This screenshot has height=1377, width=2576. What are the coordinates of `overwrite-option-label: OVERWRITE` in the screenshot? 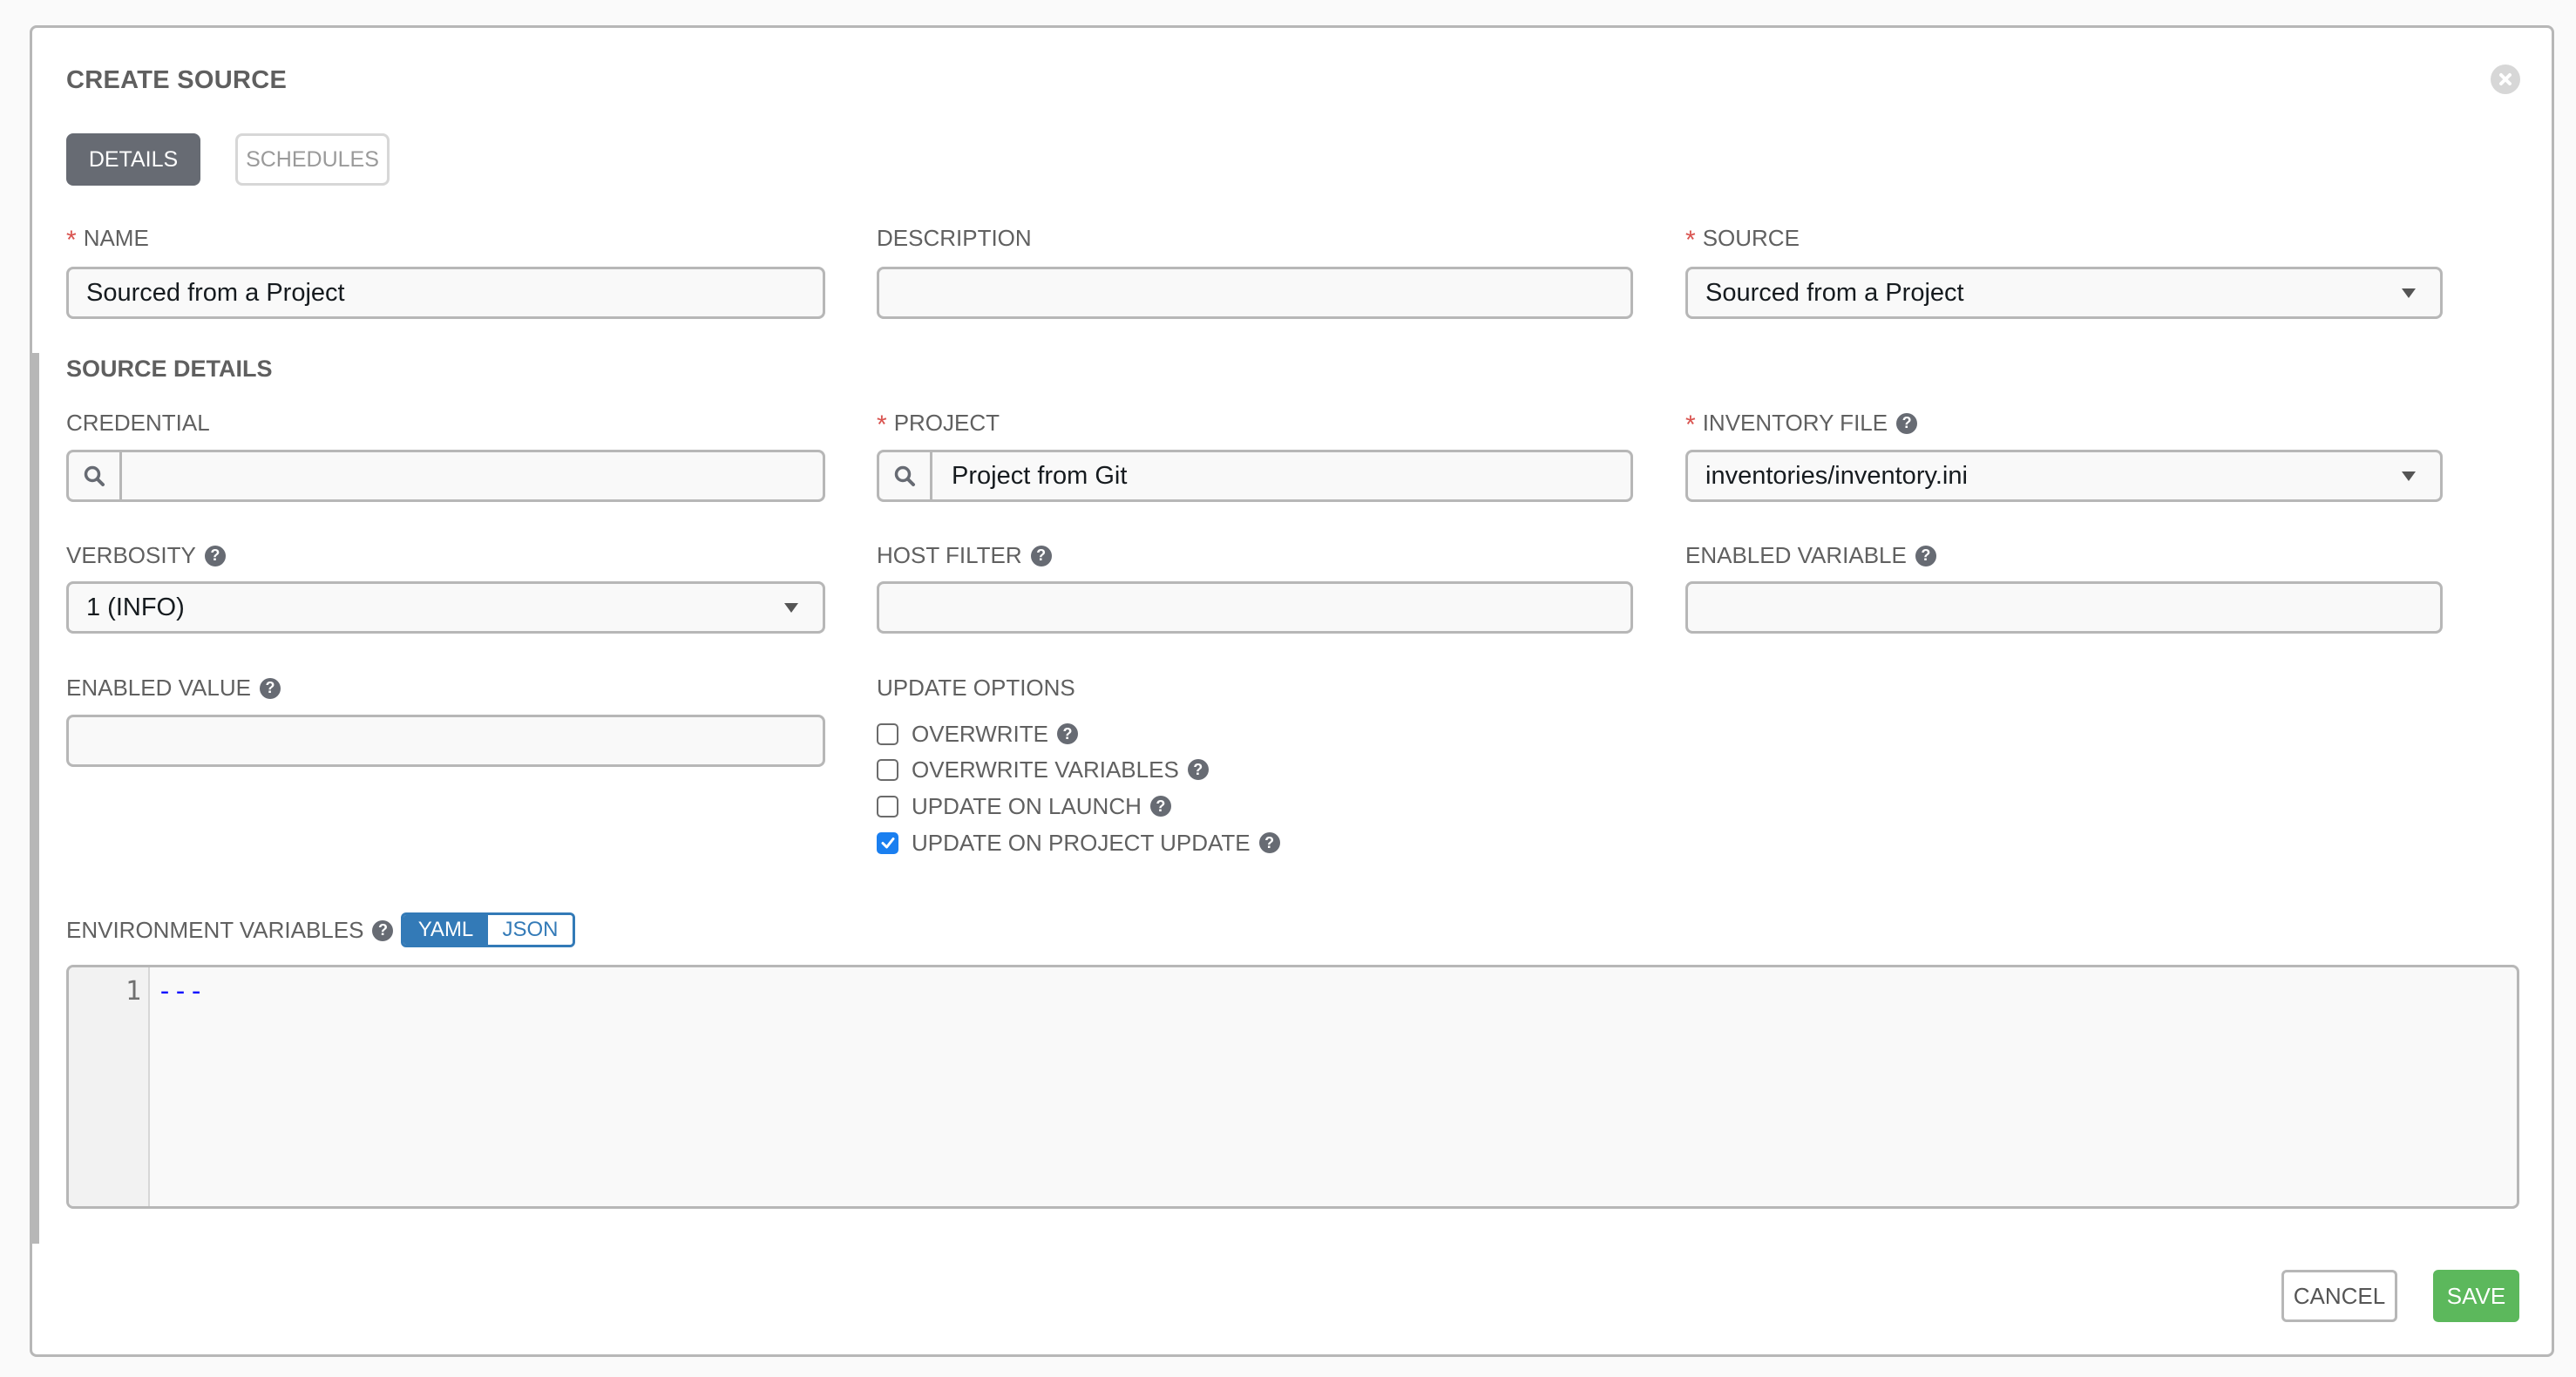 It's located at (980, 733).